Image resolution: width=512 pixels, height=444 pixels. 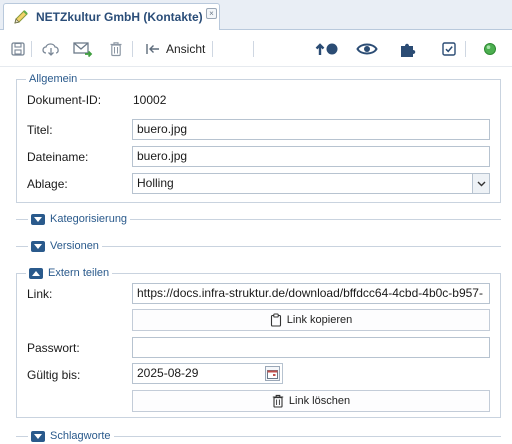 I want to click on copy-link-button: Link kopieren, so click(x=311, y=320).